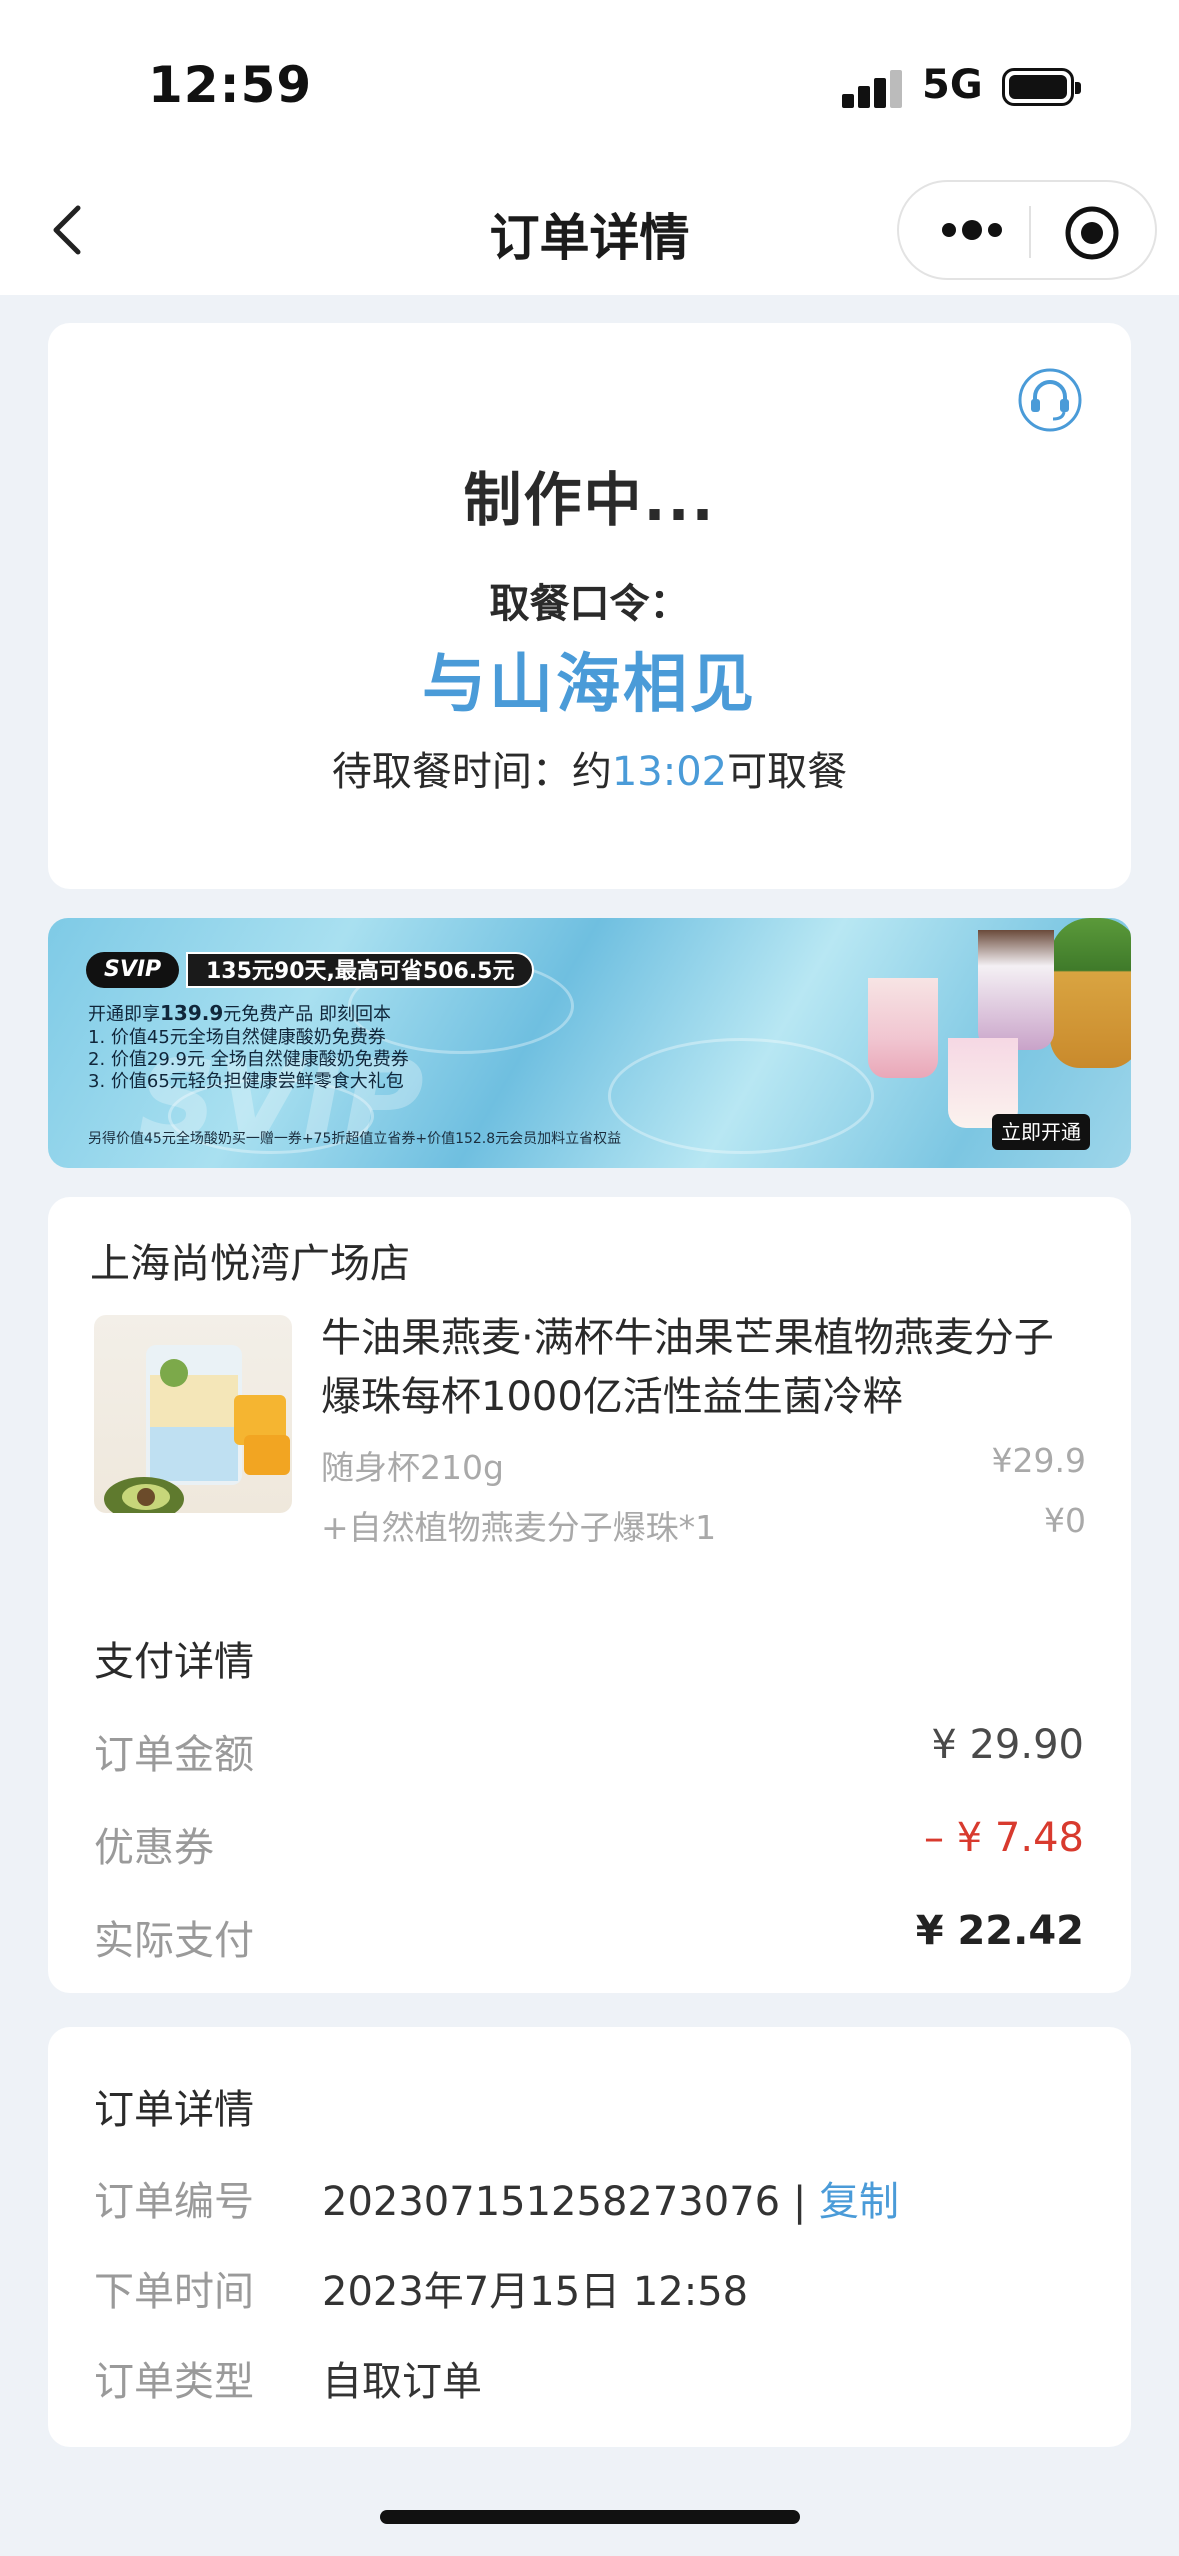 The height and width of the screenshot is (2556, 1179). Describe the element at coordinates (193, 1414) in the screenshot. I see `product-image` at that location.